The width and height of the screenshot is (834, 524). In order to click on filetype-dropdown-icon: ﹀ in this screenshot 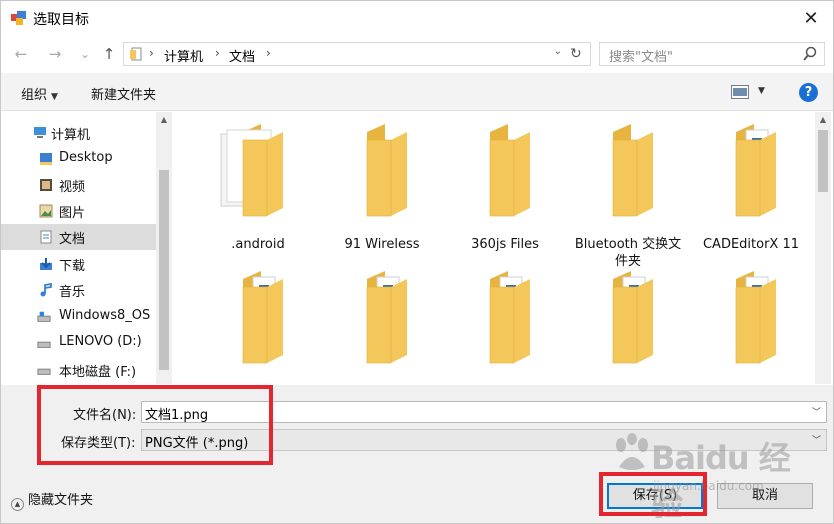, I will do `click(816, 439)`.